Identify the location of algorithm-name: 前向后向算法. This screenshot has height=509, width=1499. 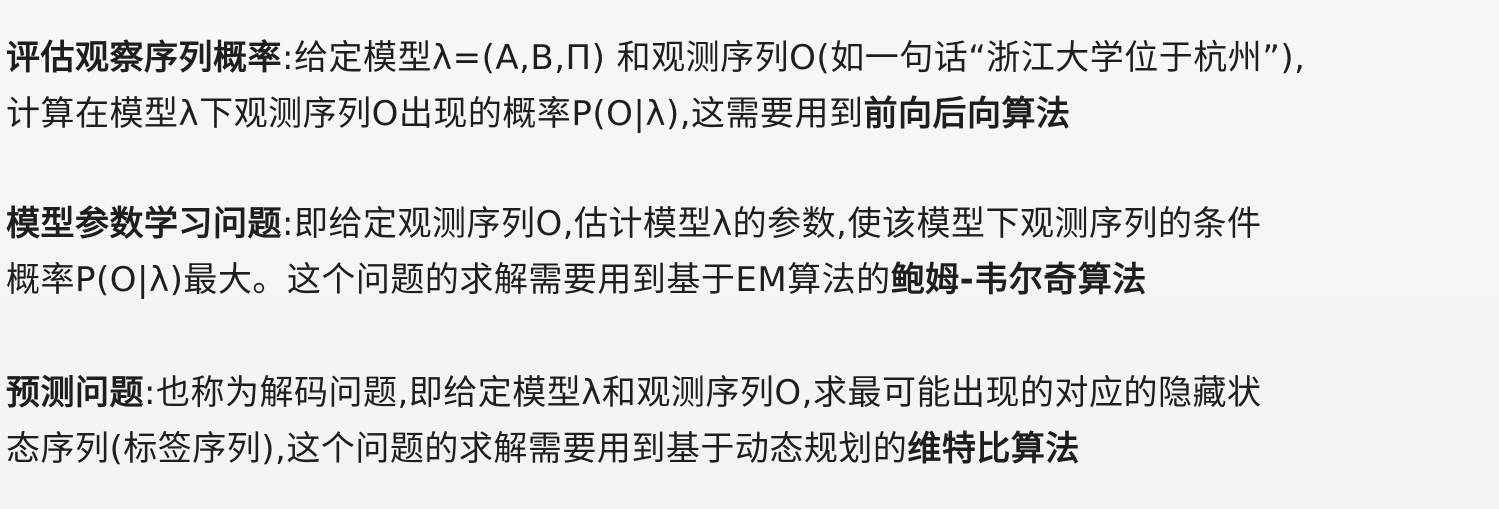
(967, 114).